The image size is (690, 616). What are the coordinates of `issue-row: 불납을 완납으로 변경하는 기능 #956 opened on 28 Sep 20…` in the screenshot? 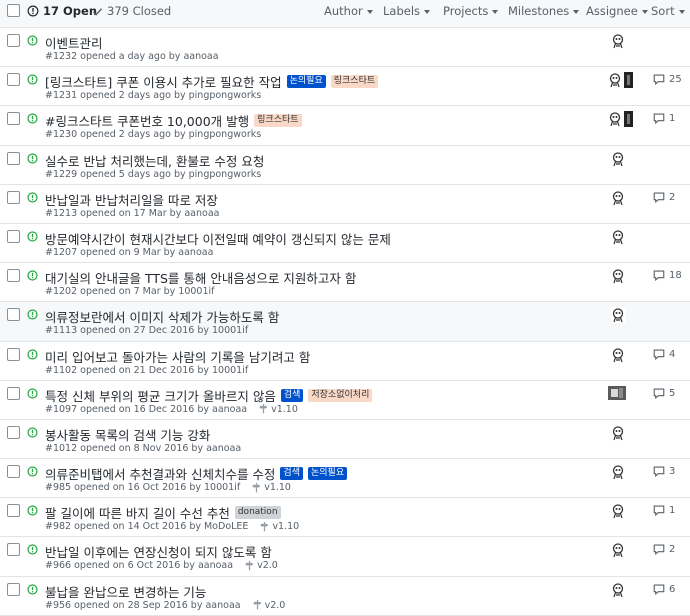 It's located at (345, 596).